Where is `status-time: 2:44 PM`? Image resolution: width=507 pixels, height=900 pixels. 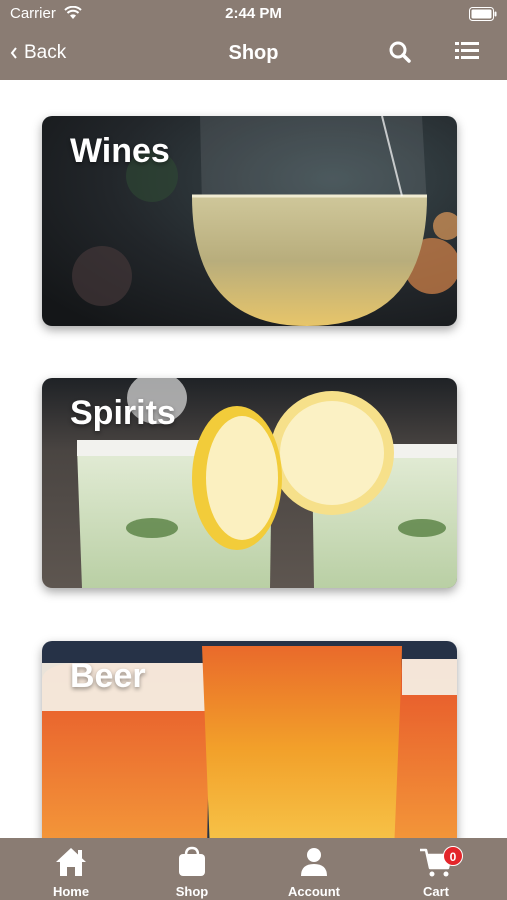 status-time: 2:44 PM is located at coordinates (253, 13).